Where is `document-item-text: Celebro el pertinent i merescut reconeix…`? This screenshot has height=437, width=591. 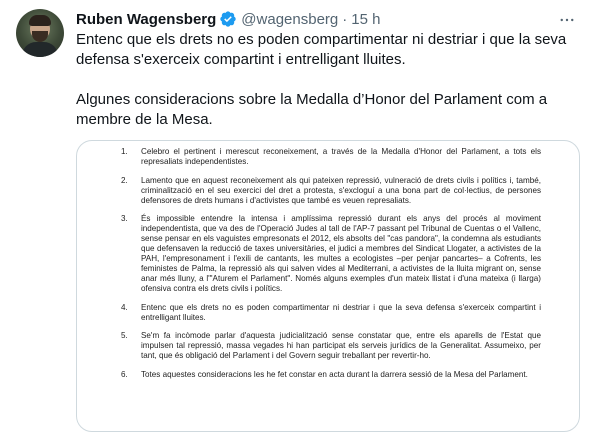 document-item-text: Celebro el pertinent i merescut reconeix… is located at coordinates (341, 156).